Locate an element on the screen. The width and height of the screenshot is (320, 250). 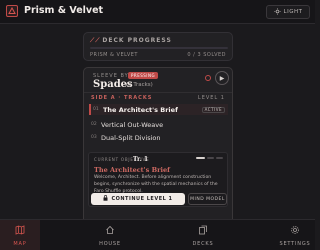
light-mode-toggle: LIGHT is located at coordinates (288, 12).